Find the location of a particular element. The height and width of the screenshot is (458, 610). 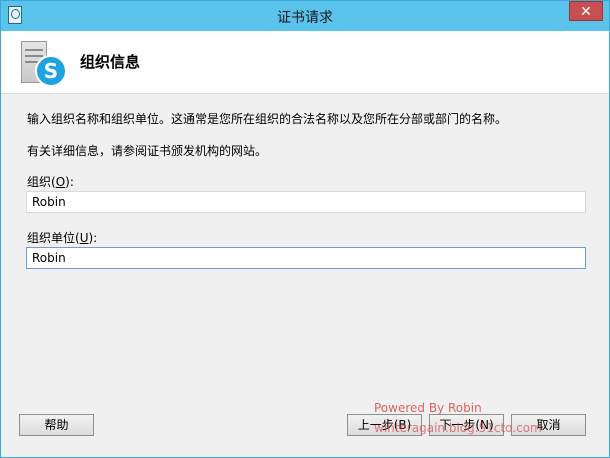

page-title: 组织信息 is located at coordinates (110, 62).